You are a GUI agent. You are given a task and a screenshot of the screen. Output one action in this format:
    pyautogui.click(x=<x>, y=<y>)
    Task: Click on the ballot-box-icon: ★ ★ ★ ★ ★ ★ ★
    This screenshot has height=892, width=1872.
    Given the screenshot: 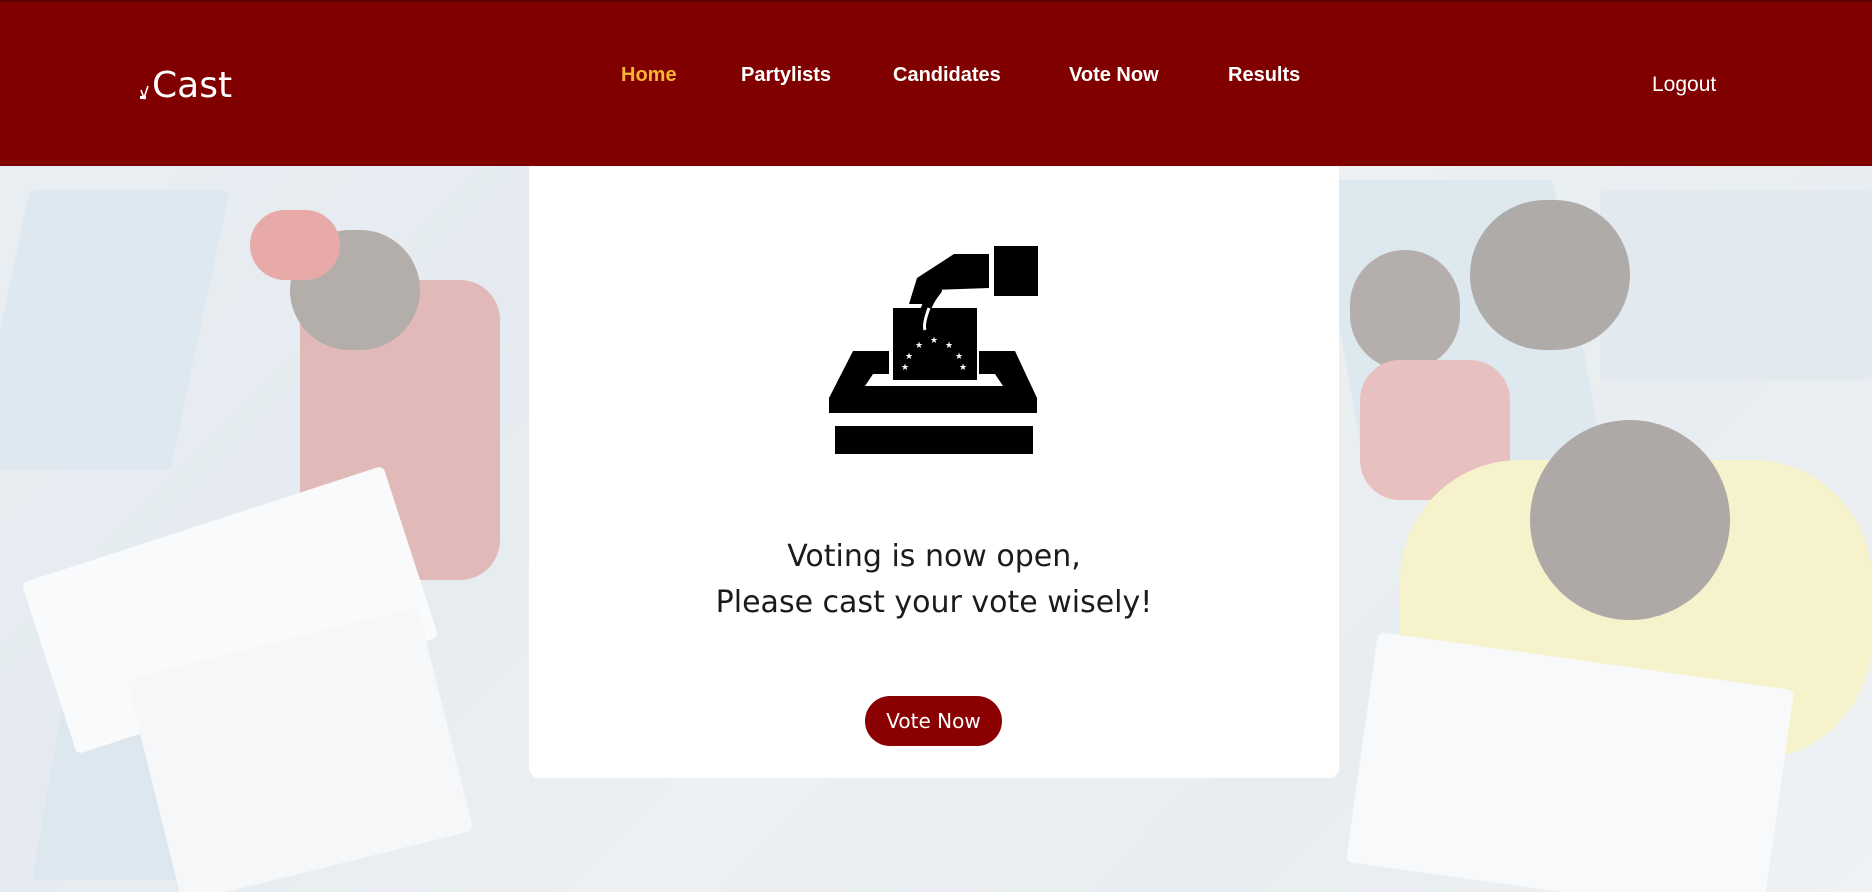 What is the action you would take?
    pyautogui.click(x=933, y=350)
    